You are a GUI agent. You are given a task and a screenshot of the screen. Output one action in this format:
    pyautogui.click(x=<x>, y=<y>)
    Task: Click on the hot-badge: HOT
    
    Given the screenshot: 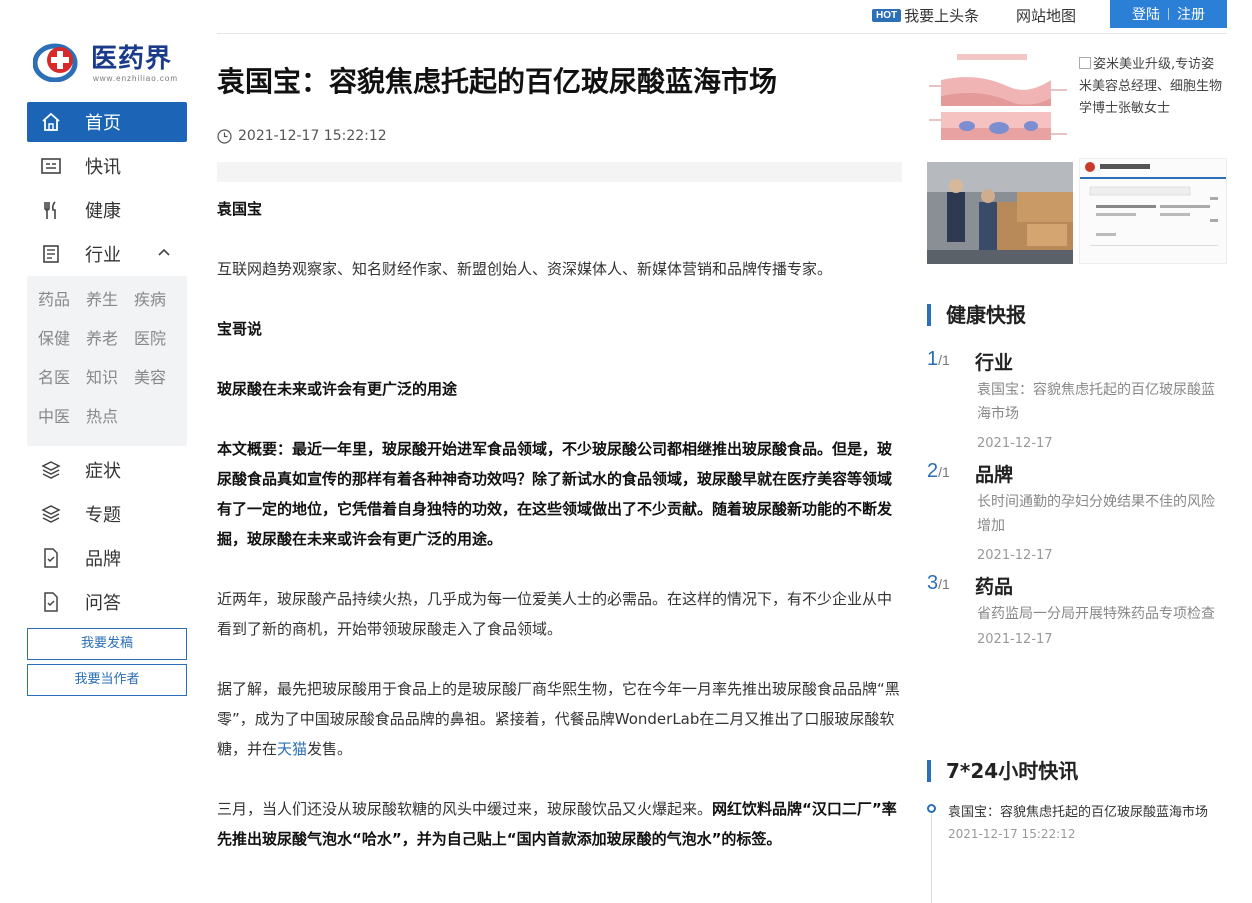 What is the action you would take?
    pyautogui.click(x=887, y=15)
    